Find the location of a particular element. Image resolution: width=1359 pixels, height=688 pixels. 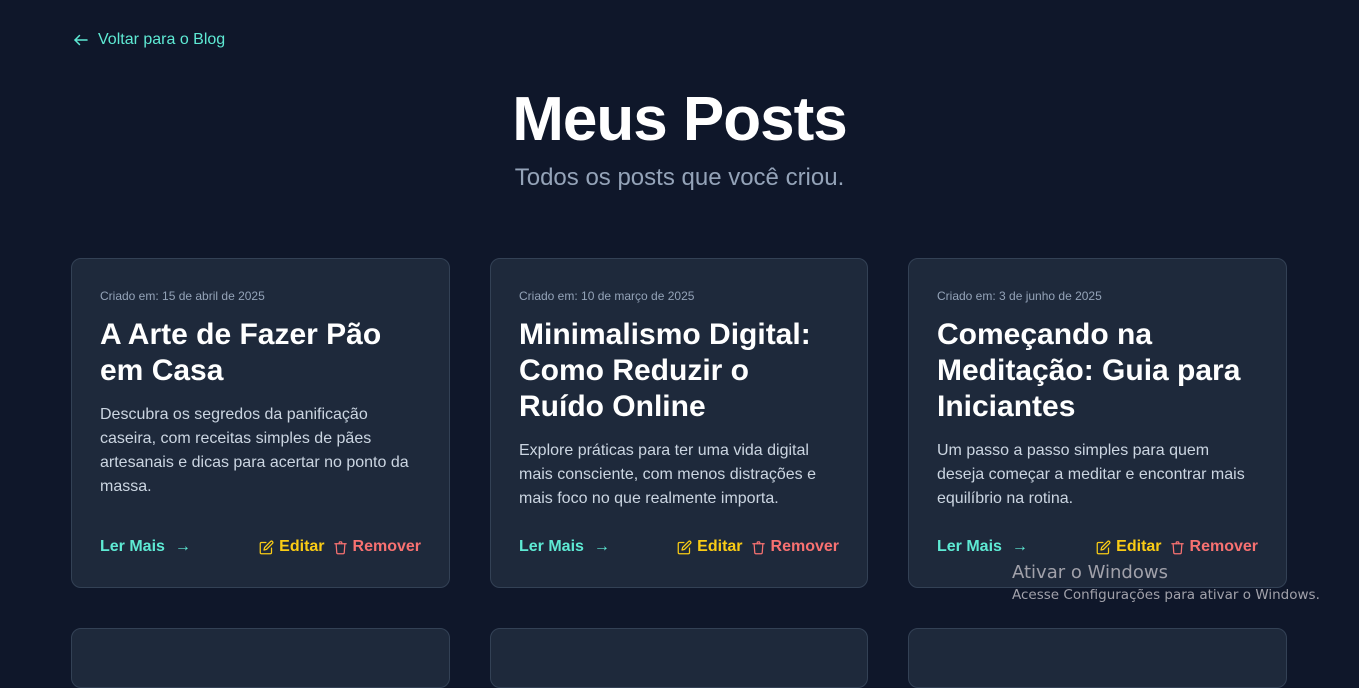

post-title: A Arte de Fazer Pão em Casa is located at coordinates (241, 352).